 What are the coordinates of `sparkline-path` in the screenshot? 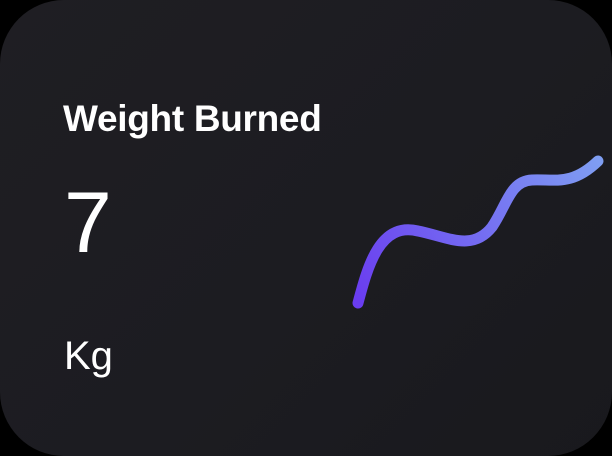 It's located at (478, 232).